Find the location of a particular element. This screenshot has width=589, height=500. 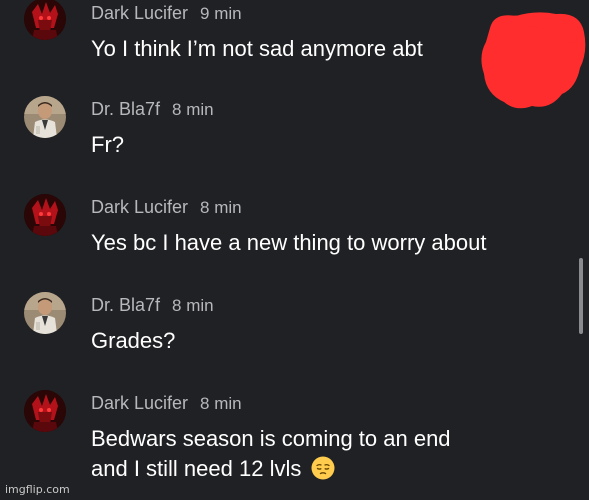

message-text: Yes bc I have a new thing to worry about is located at coordinates (326, 243).